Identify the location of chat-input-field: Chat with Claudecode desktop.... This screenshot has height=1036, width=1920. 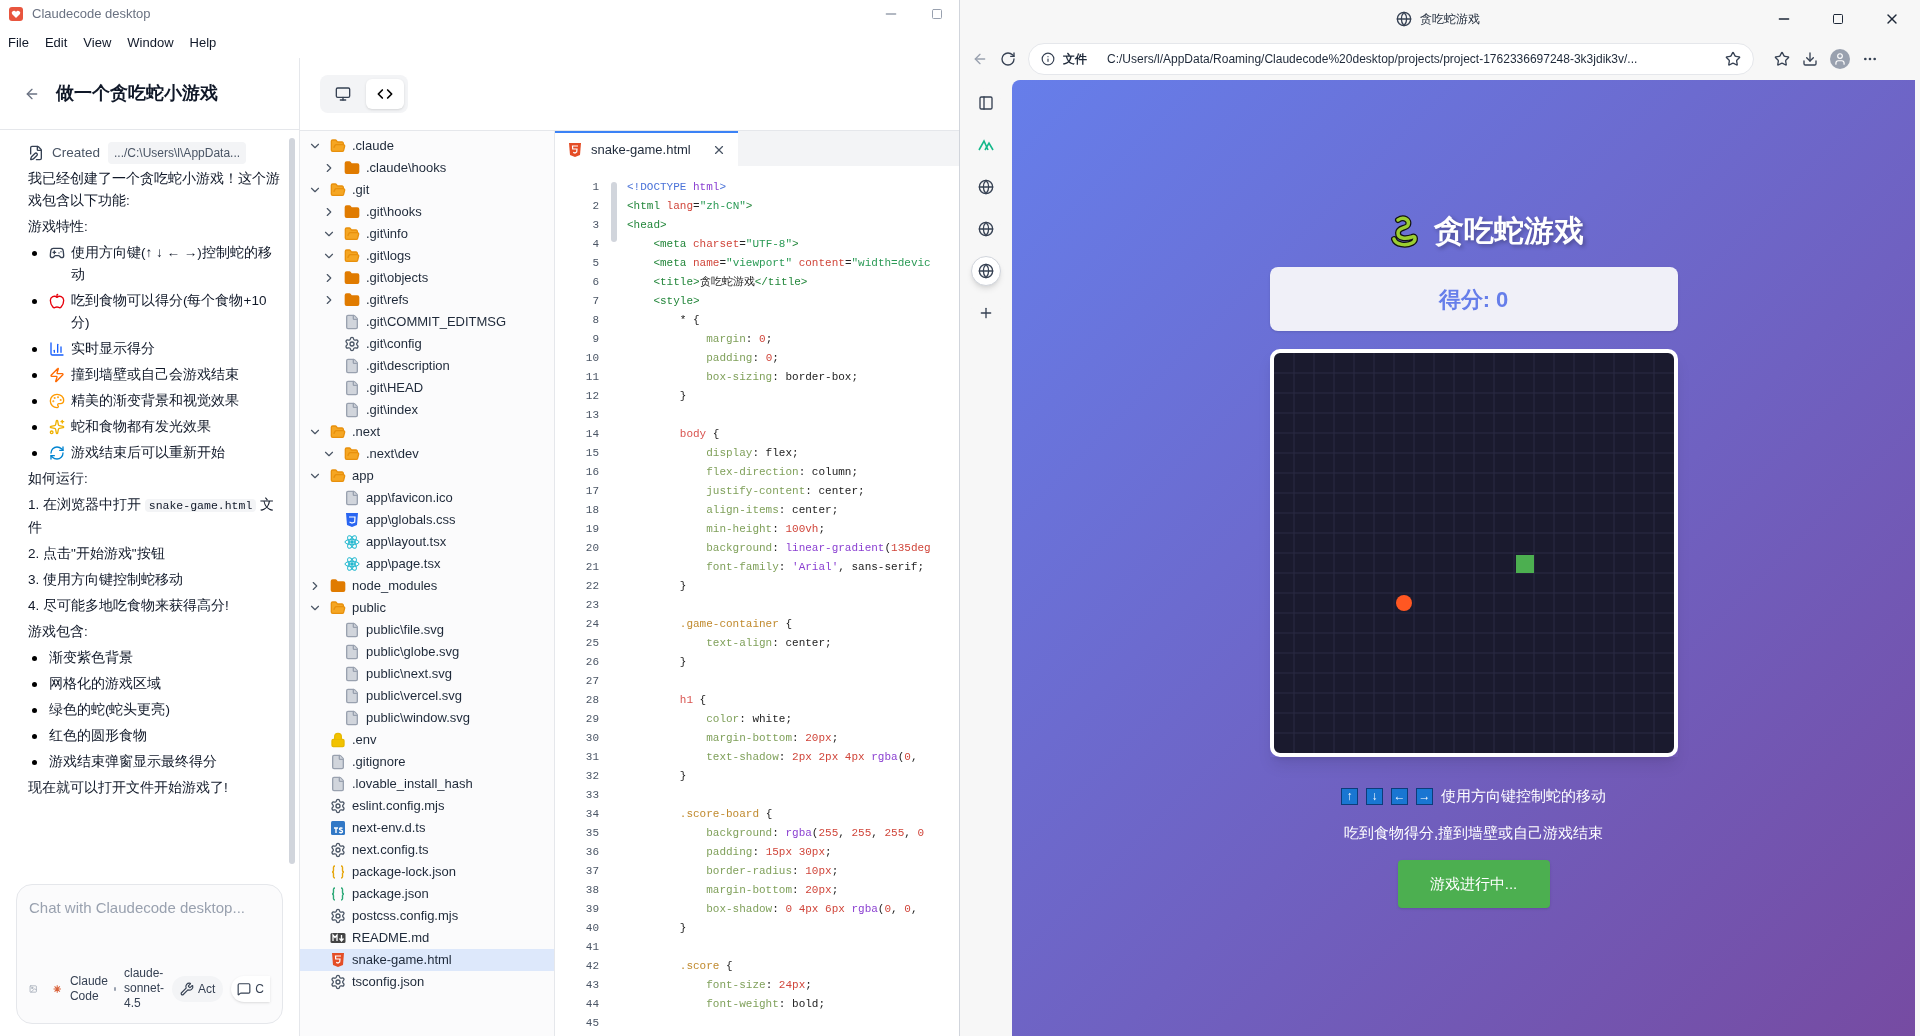
(149, 908).